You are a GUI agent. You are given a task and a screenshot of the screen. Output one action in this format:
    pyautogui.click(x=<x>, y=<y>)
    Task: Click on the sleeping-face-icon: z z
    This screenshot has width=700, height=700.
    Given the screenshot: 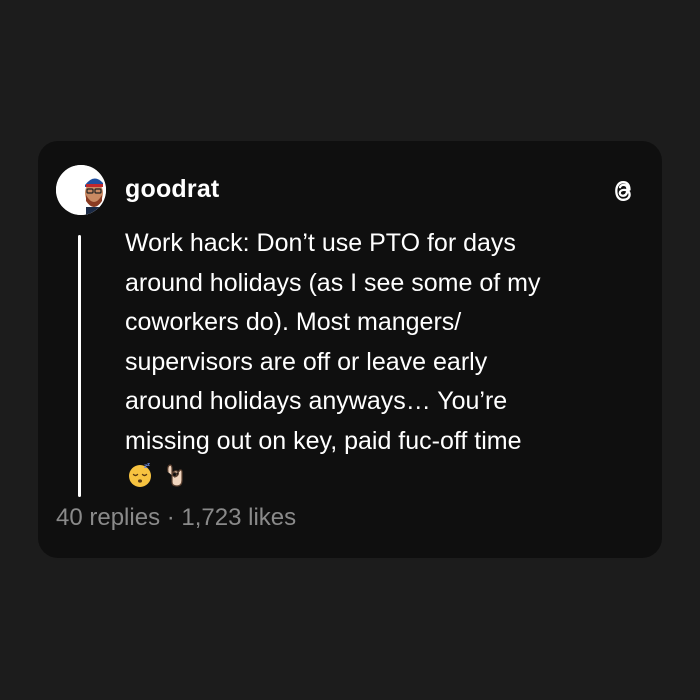 What is the action you would take?
    pyautogui.click(x=140, y=475)
    